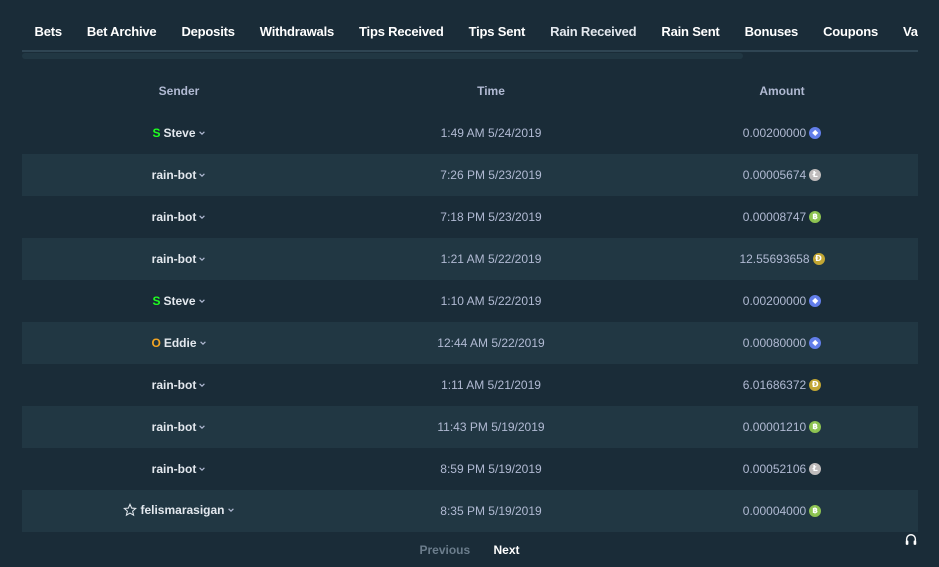 The image size is (939, 567). I want to click on table-row: rain-bot 8:59 PM 5/19/2019 0.00052106 Ł, so click(470, 469).